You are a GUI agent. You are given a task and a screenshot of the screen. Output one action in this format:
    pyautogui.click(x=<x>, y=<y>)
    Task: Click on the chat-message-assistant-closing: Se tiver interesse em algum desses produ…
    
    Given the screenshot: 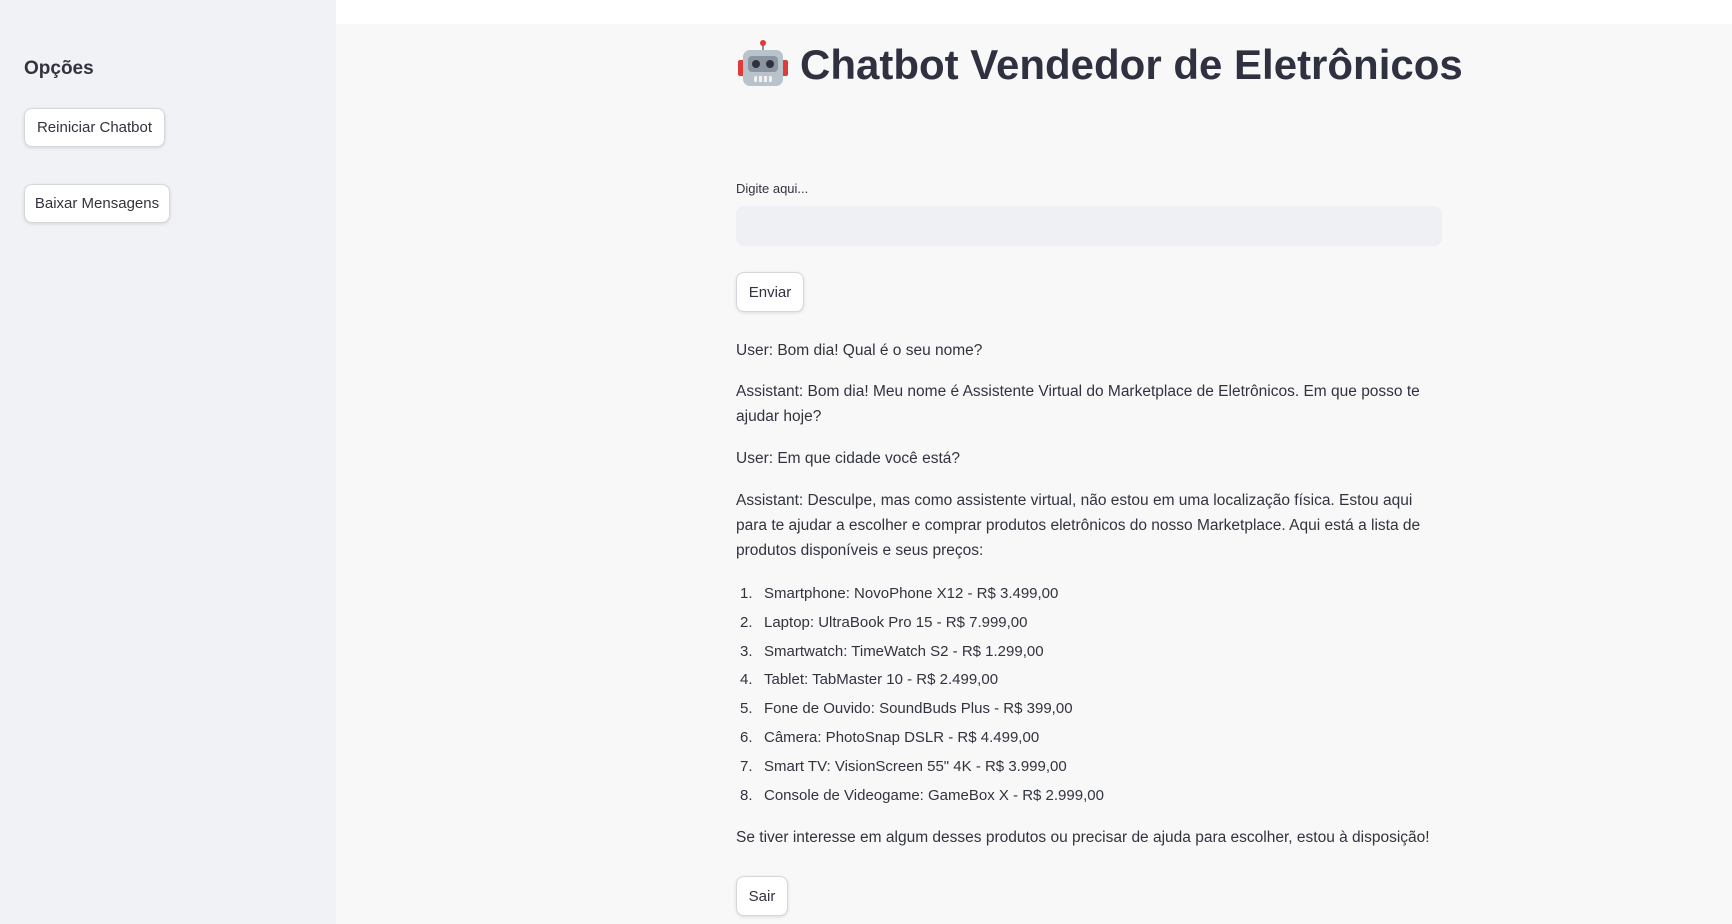 What is the action you would take?
    pyautogui.click(x=1083, y=837)
    